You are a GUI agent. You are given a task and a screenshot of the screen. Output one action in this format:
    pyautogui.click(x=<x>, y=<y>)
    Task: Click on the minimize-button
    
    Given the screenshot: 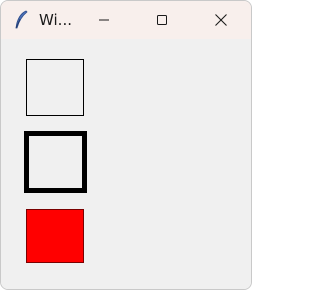 What is the action you would take?
    pyautogui.click(x=104, y=20)
    